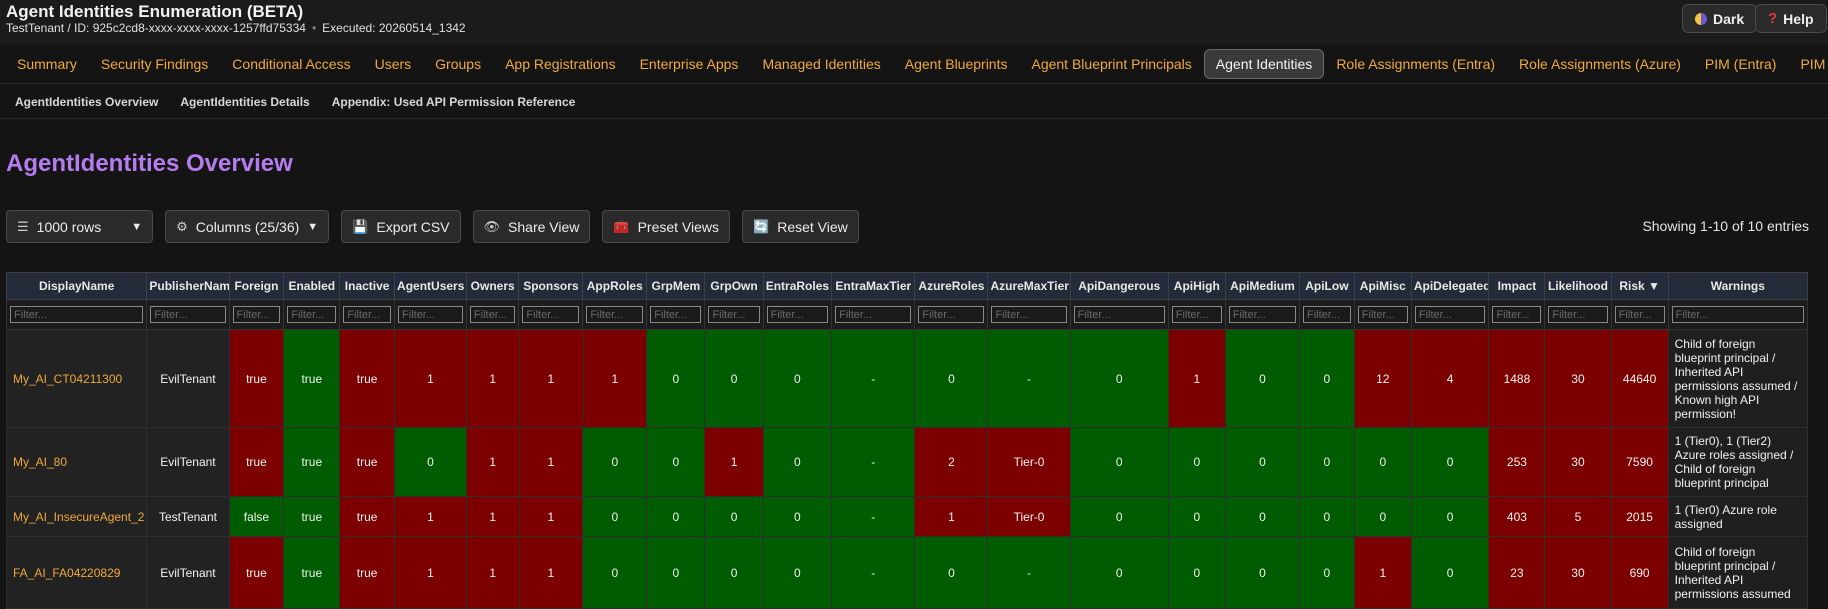 The height and width of the screenshot is (609, 1828). Describe the element at coordinates (1578, 314) in the screenshot. I see `filter-input-likelihood` at that location.